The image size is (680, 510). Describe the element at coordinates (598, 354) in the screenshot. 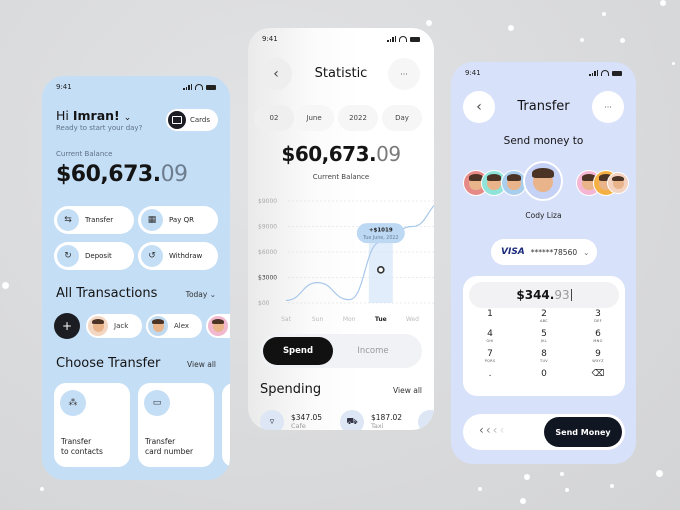

I see `key-digit: 9` at that location.